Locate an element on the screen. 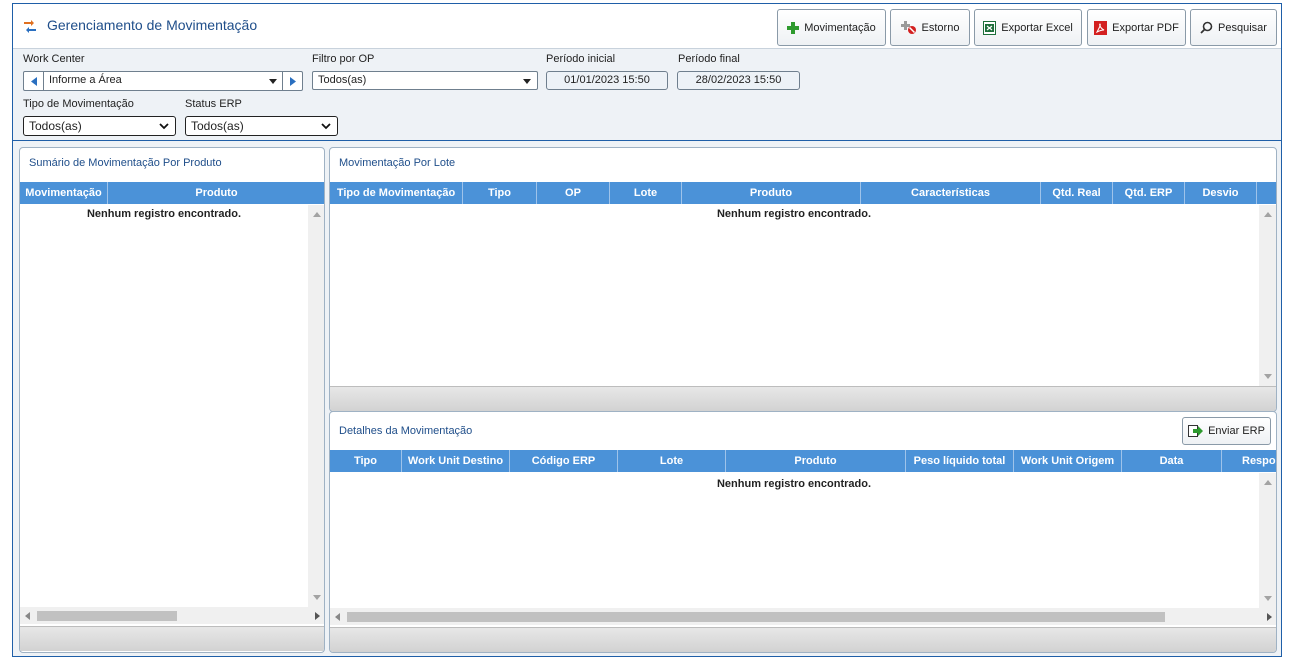  column-header: Work Unit Origem is located at coordinates (1068, 461).